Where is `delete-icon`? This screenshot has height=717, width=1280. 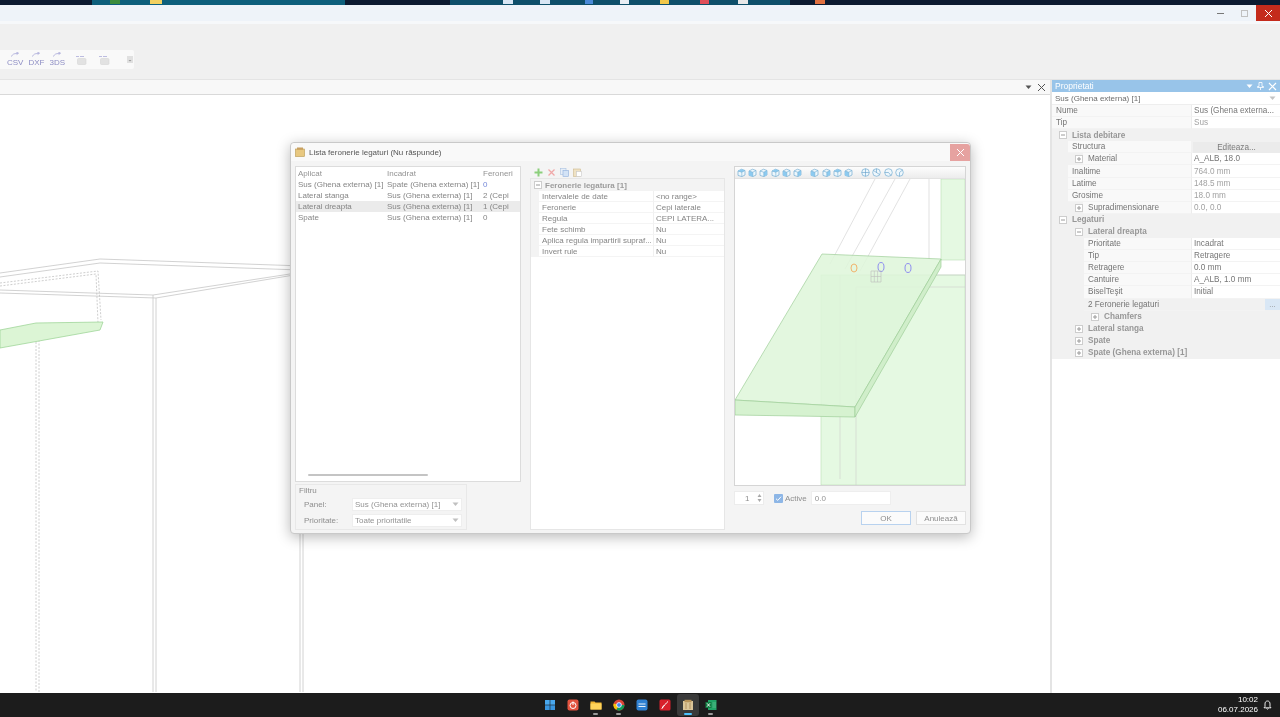 delete-icon is located at coordinates (551, 172).